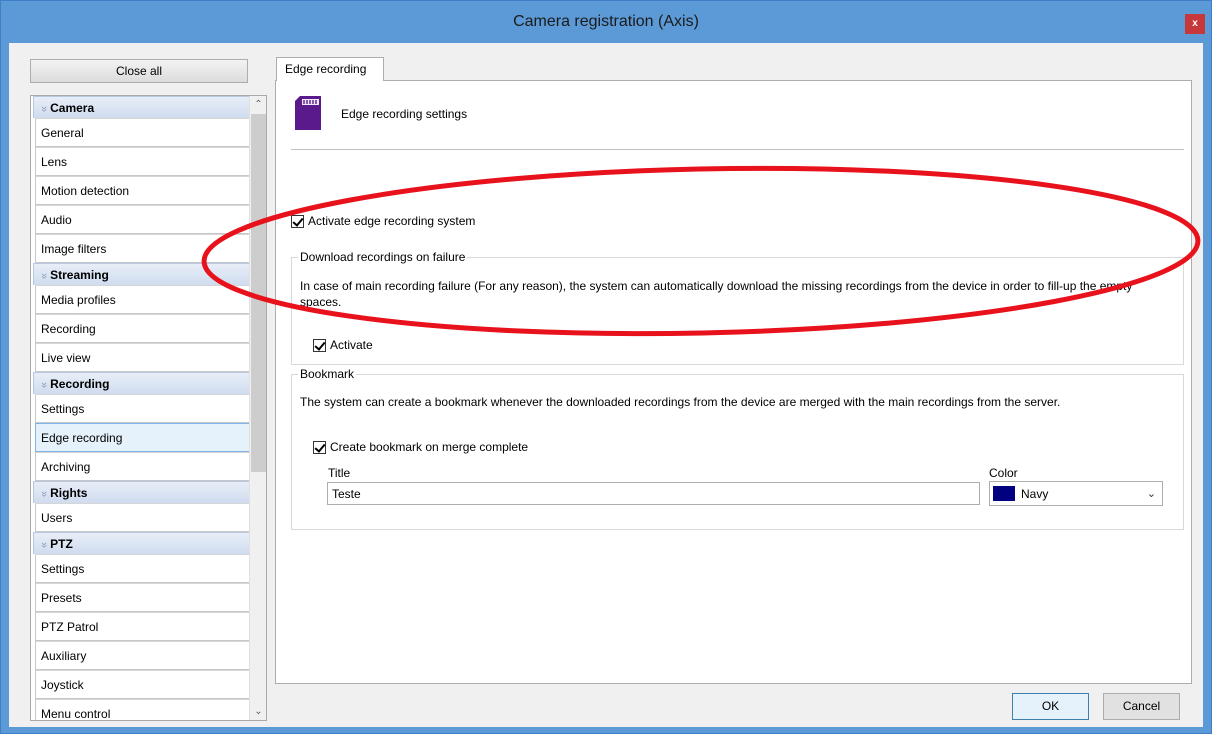  I want to click on scroll-down-icon: ⌄, so click(258, 711).